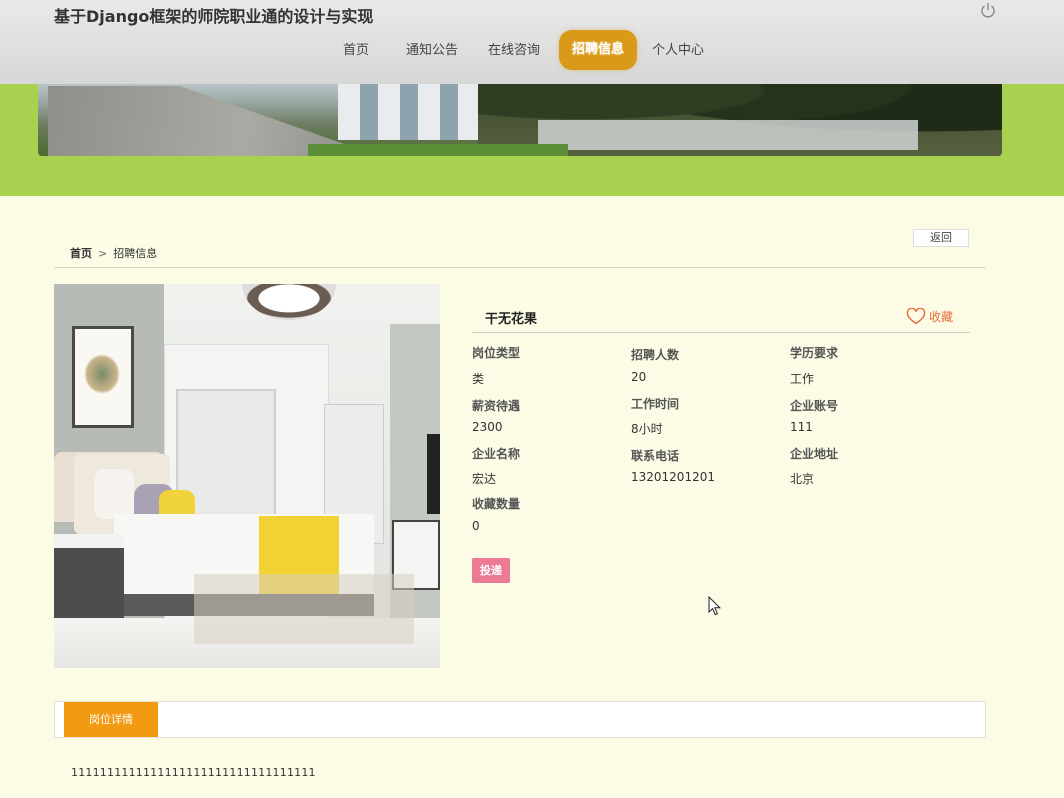 The height and width of the screenshot is (798, 1064). What do you see at coordinates (432, 51) in the screenshot?
I see `nav-notices: 通知公告` at bounding box center [432, 51].